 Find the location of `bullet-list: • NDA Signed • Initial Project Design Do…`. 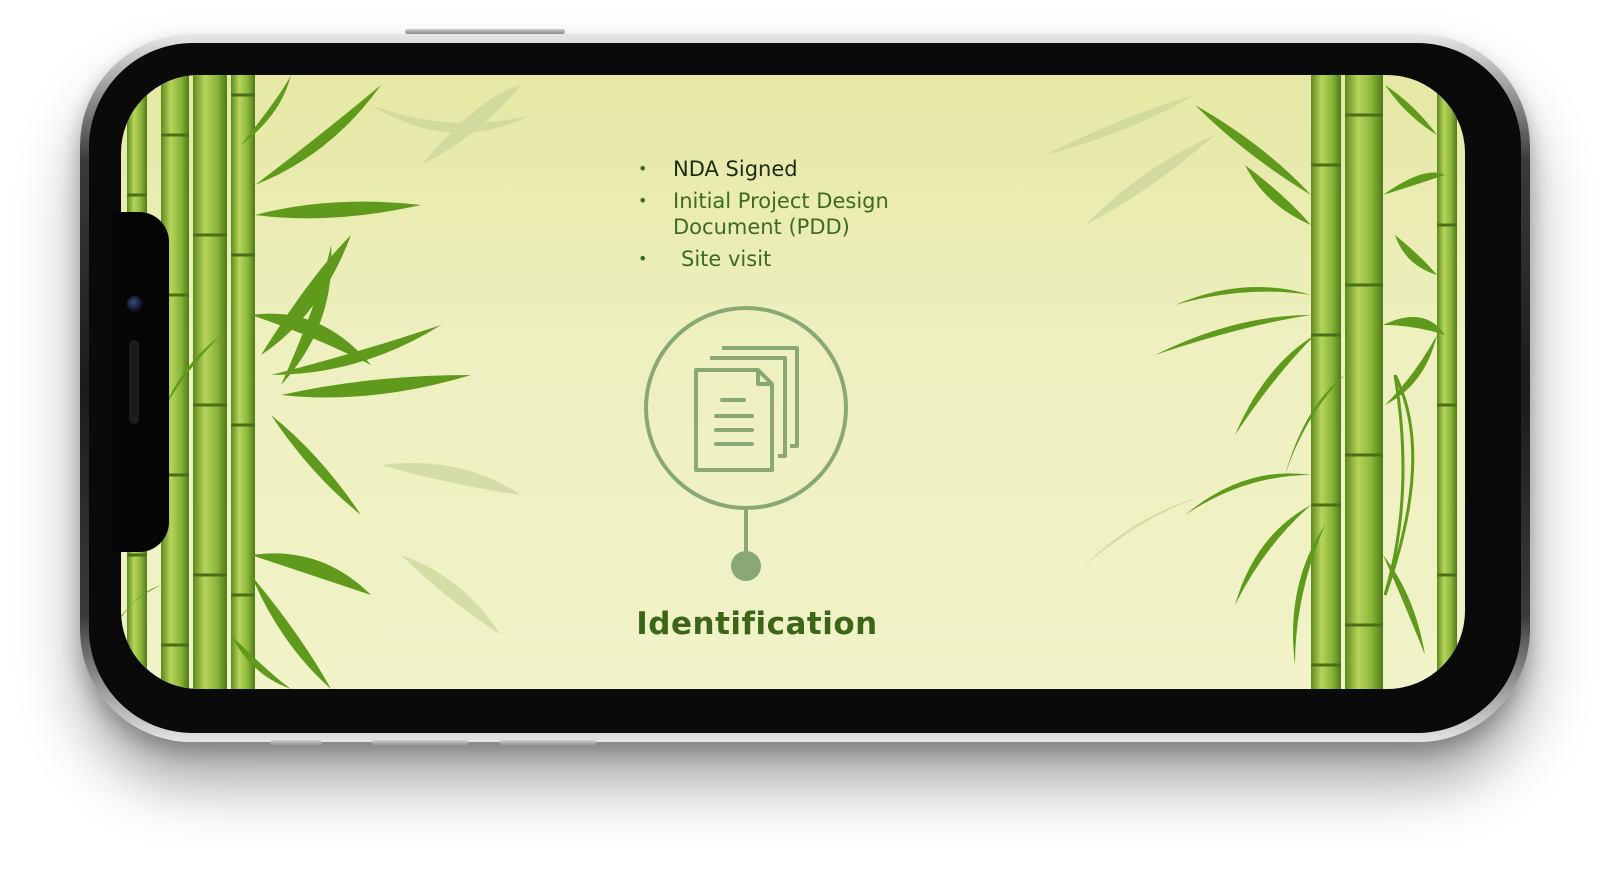

bullet-list: • NDA Signed • Initial Project Design Do… is located at coordinates (789, 217).